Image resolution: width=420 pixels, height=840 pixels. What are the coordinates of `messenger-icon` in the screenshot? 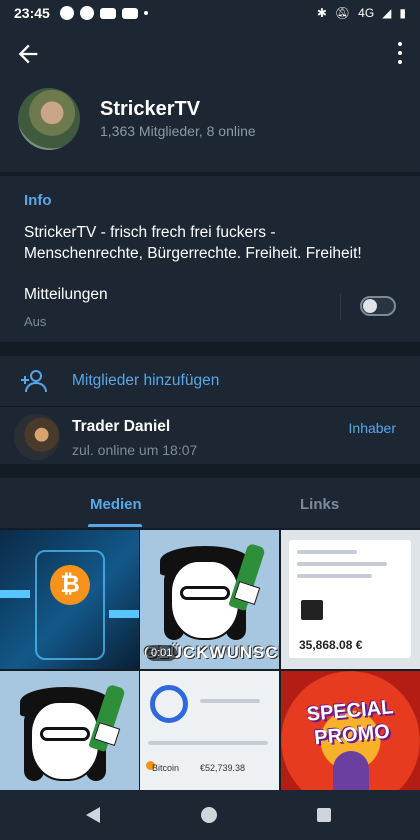 It's located at (86, 13).